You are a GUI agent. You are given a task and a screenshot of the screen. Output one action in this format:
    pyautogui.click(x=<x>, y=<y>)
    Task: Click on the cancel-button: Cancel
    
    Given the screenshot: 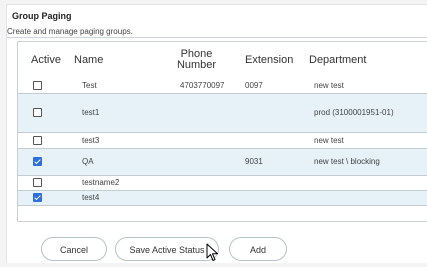 What is the action you would take?
    pyautogui.click(x=74, y=249)
    